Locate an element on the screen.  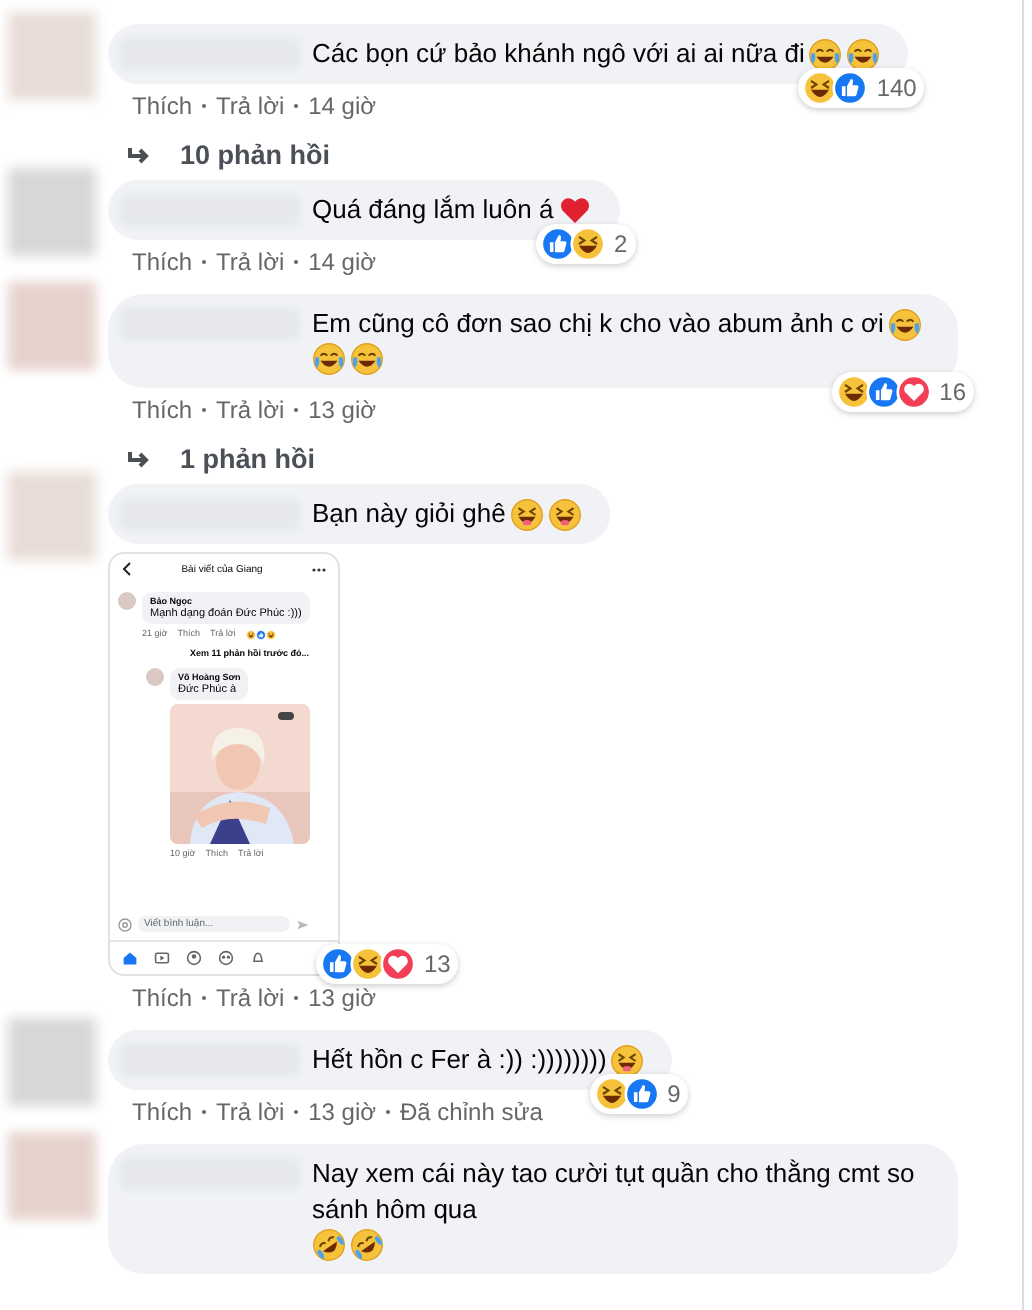
reaction-count: 16 is located at coordinates (902, 392).